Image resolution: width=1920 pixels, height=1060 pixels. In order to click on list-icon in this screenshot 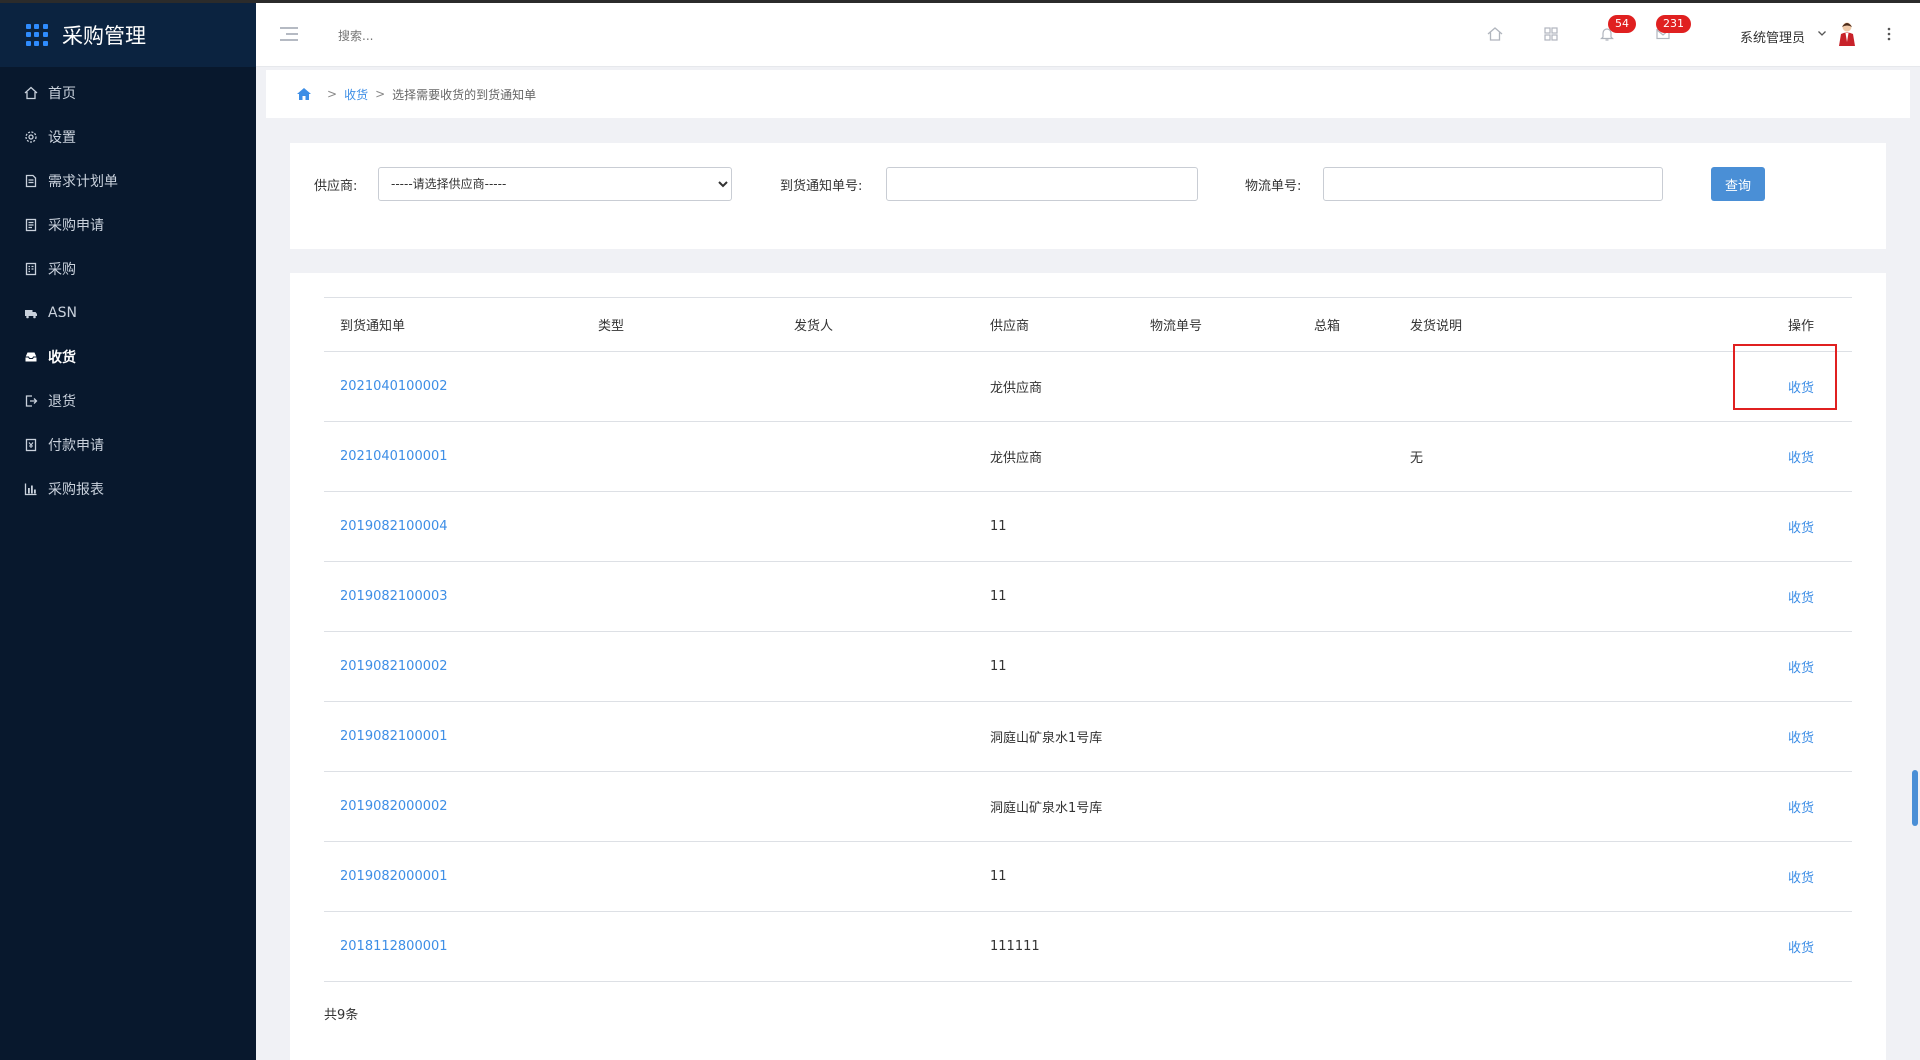, I will do `click(31, 269)`.